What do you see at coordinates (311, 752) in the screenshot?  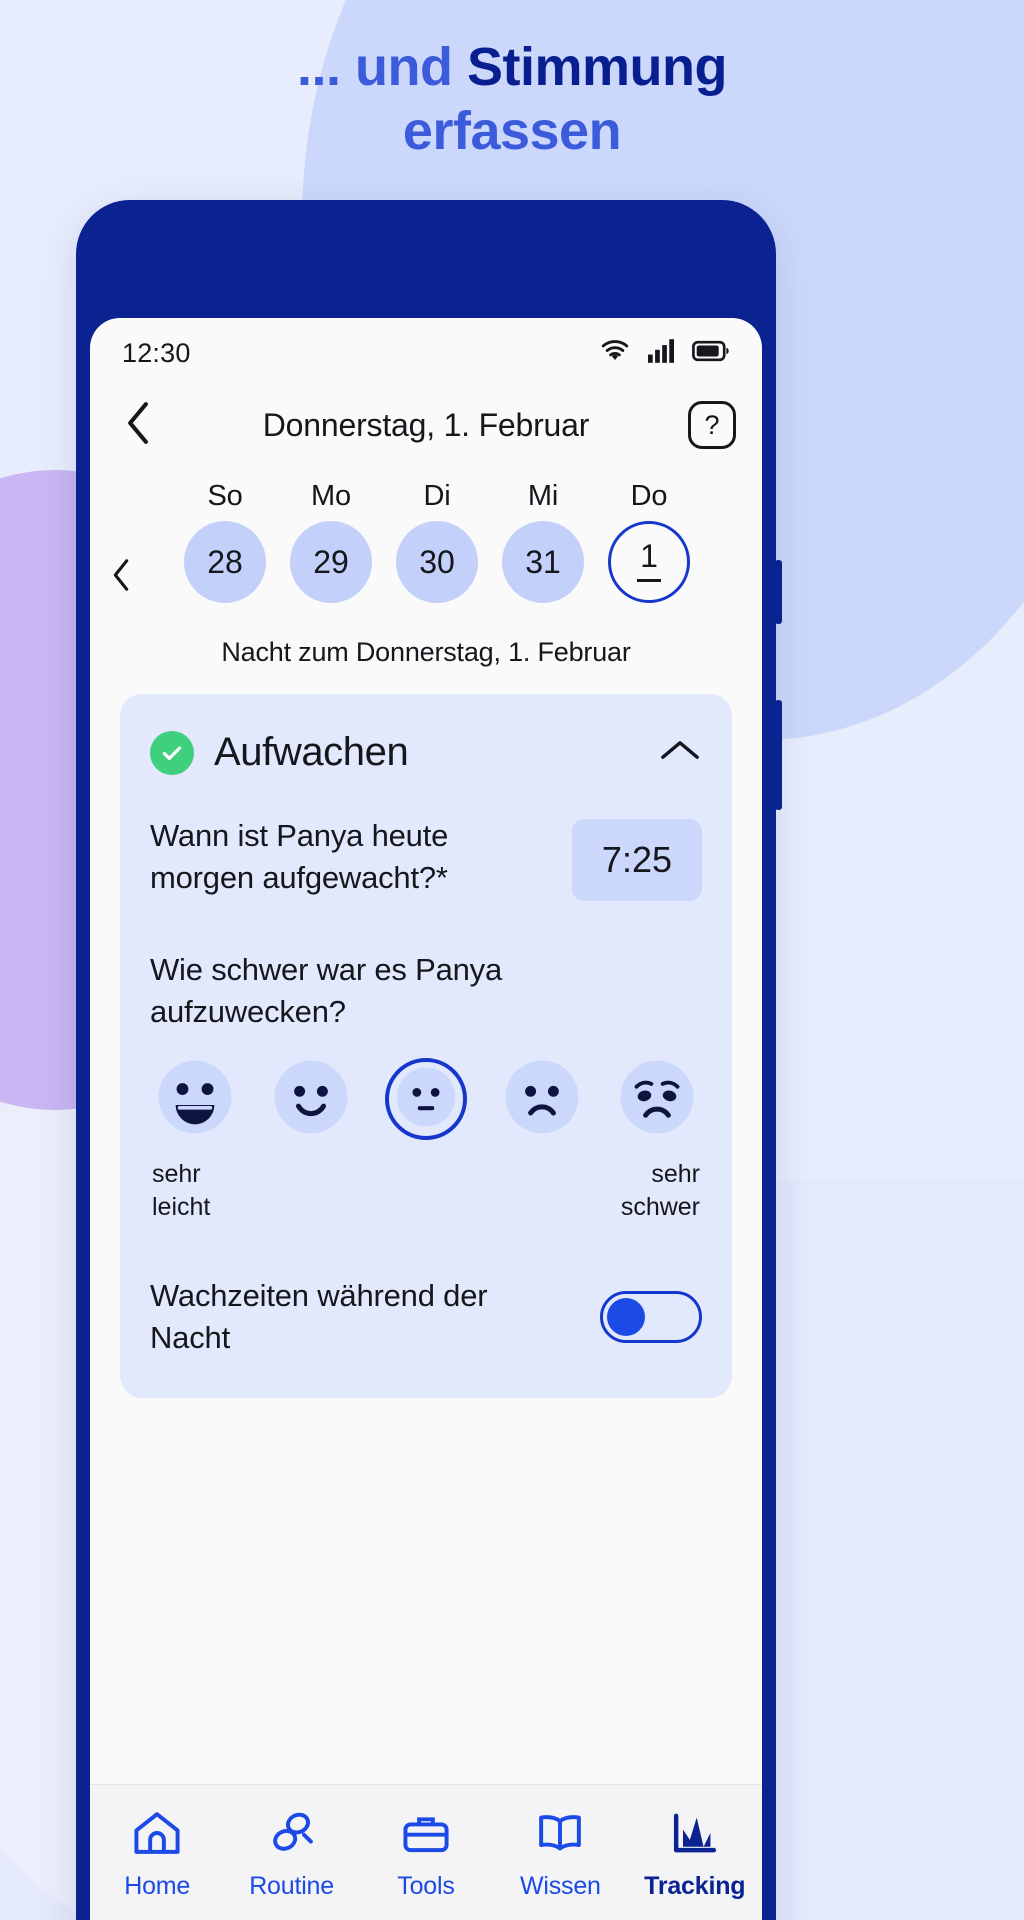 I see `card-title: Aufwachen` at bounding box center [311, 752].